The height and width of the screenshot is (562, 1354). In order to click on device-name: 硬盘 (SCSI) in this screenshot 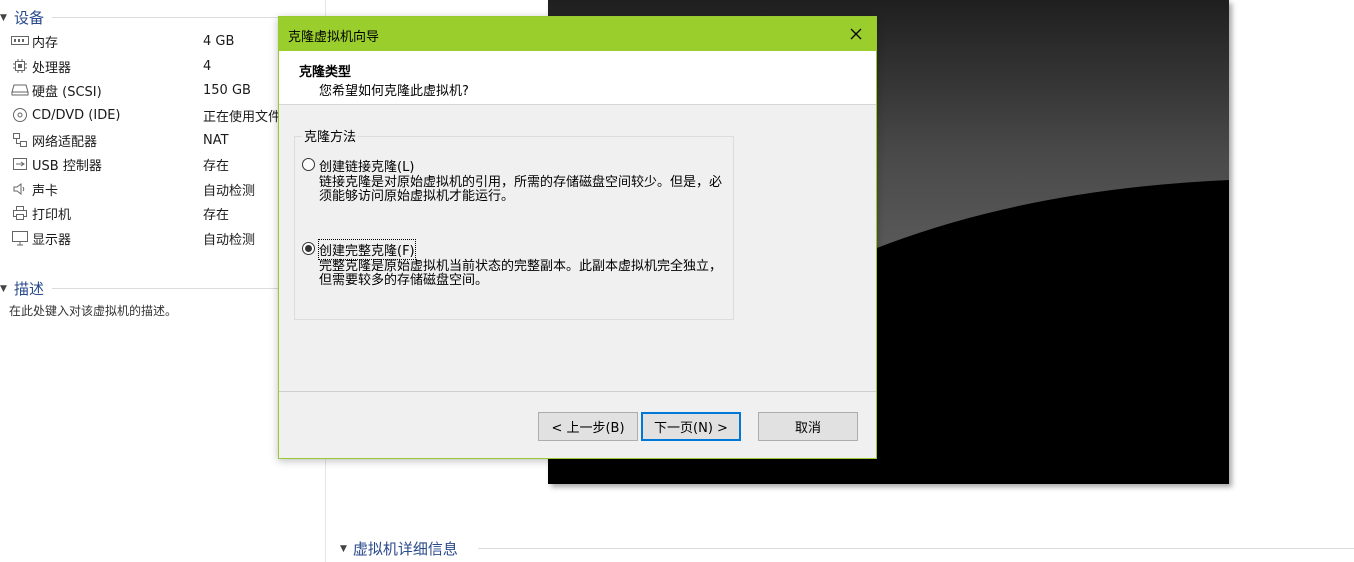, I will do `click(67, 92)`.